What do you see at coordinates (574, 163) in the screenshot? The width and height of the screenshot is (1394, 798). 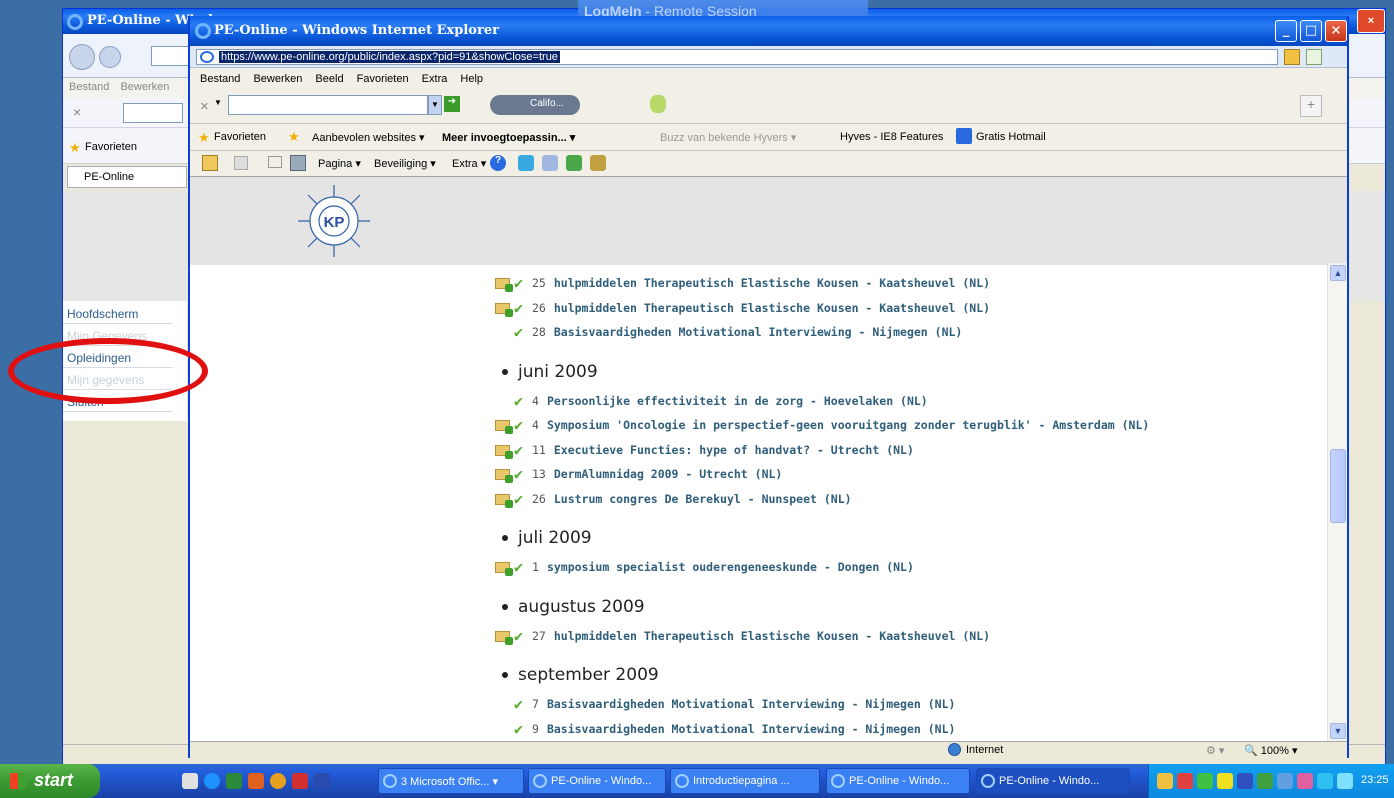 I see `translate-icon` at bounding box center [574, 163].